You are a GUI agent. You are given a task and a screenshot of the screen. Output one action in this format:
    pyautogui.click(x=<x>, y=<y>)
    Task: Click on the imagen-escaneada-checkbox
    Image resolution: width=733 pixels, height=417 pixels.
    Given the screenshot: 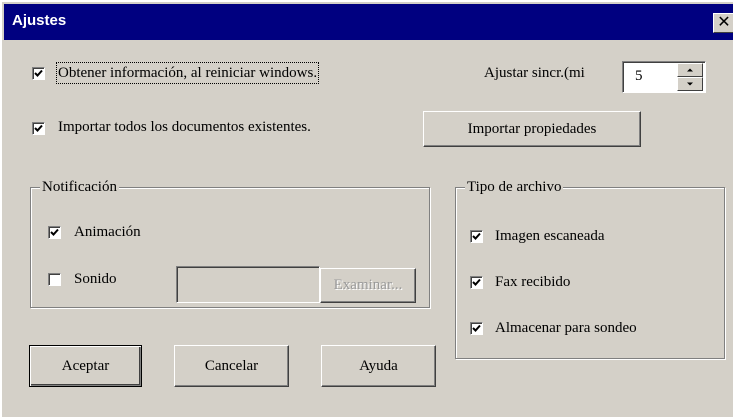 What is the action you would take?
    pyautogui.click(x=476, y=236)
    